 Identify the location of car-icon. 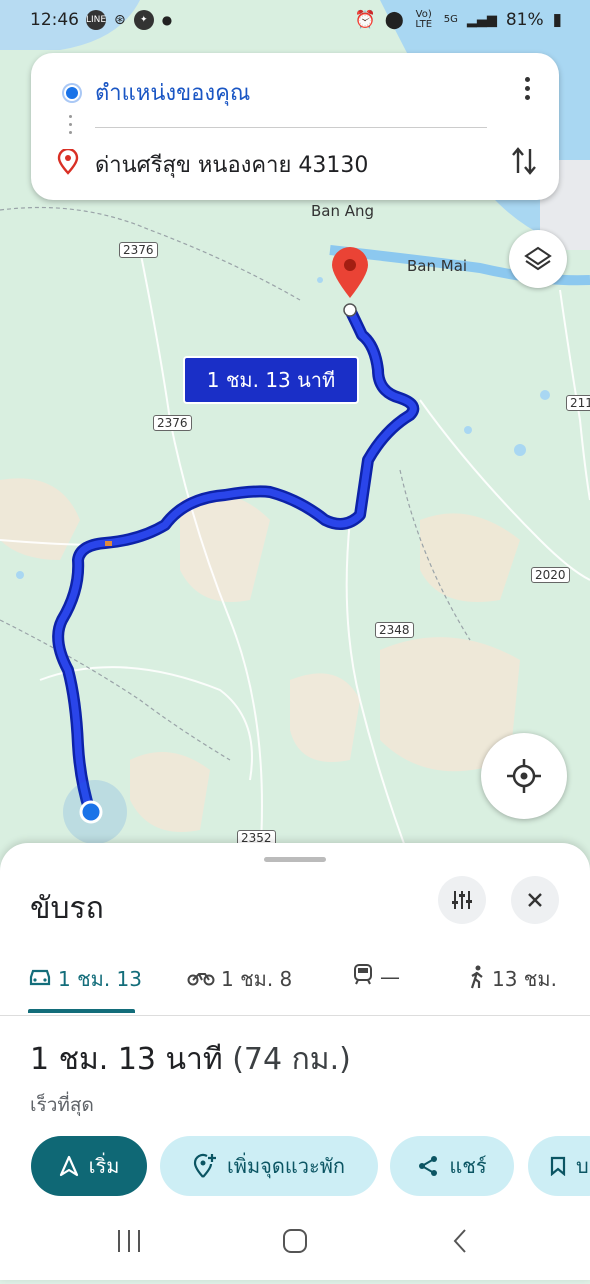
(40, 979).